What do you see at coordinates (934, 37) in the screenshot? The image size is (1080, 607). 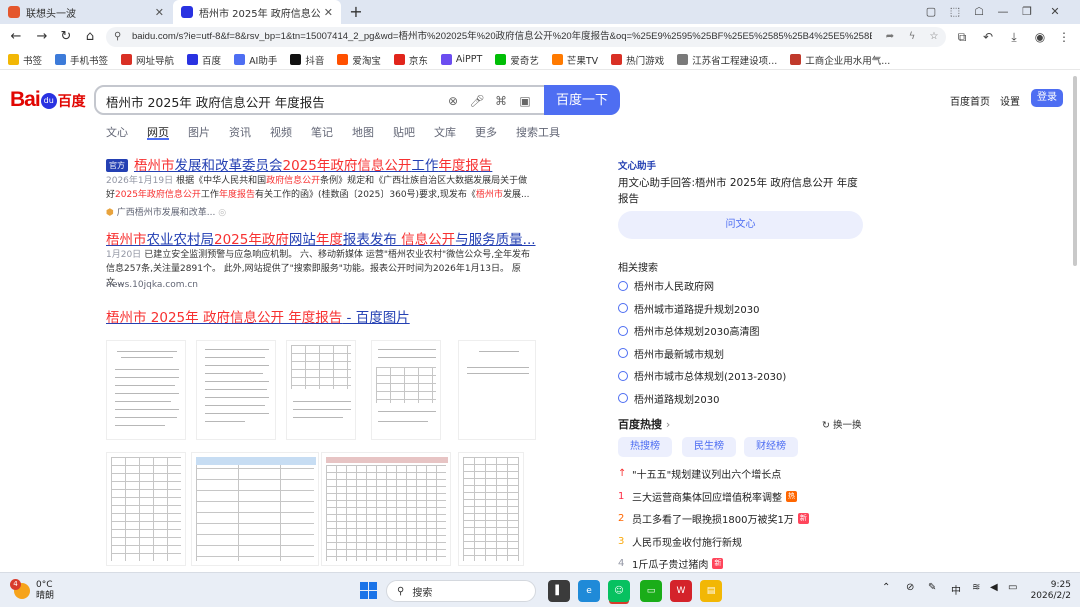 I see `bookmark-star-icon: ☆` at bounding box center [934, 37].